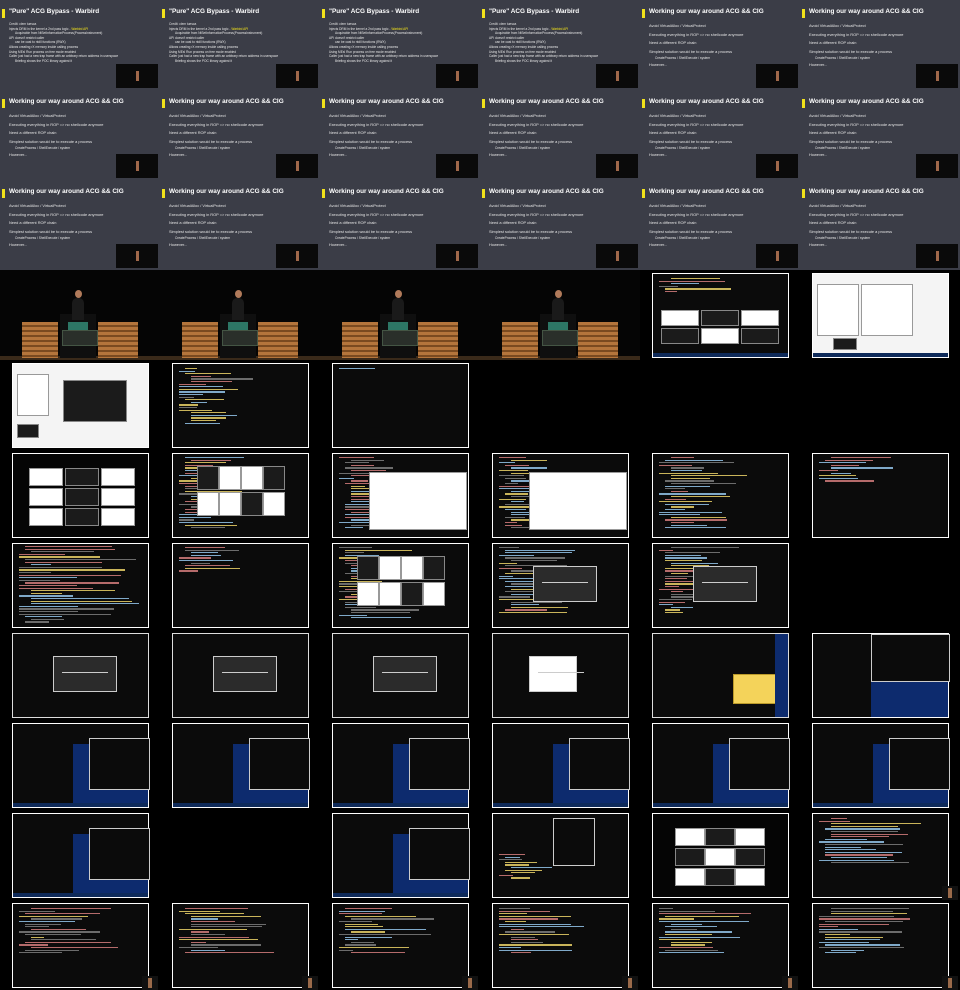  What do you see at coordinates (845, 344) in the screenshot?
I see `console-window` at bounding box center [845, 344].